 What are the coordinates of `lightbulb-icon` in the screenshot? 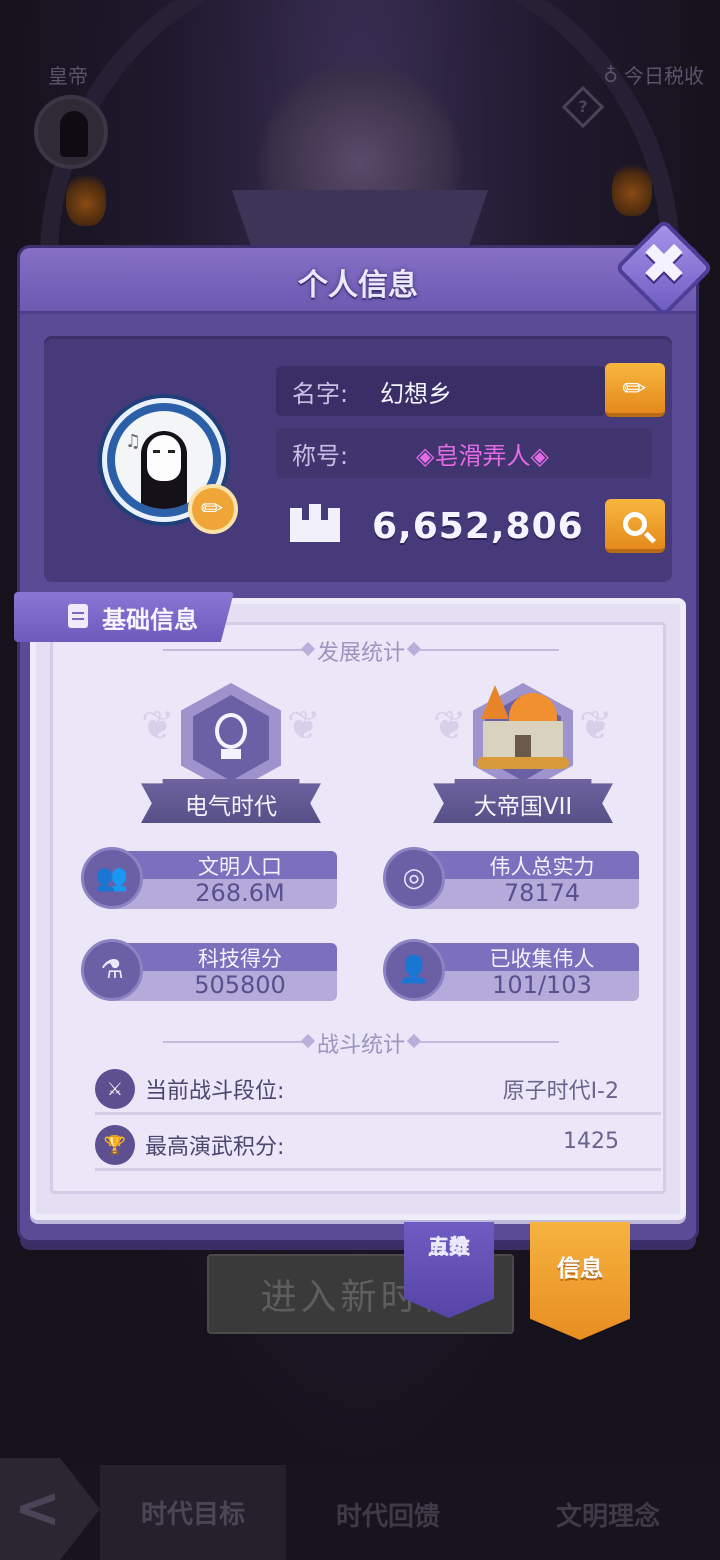 It's located at (231, 731).